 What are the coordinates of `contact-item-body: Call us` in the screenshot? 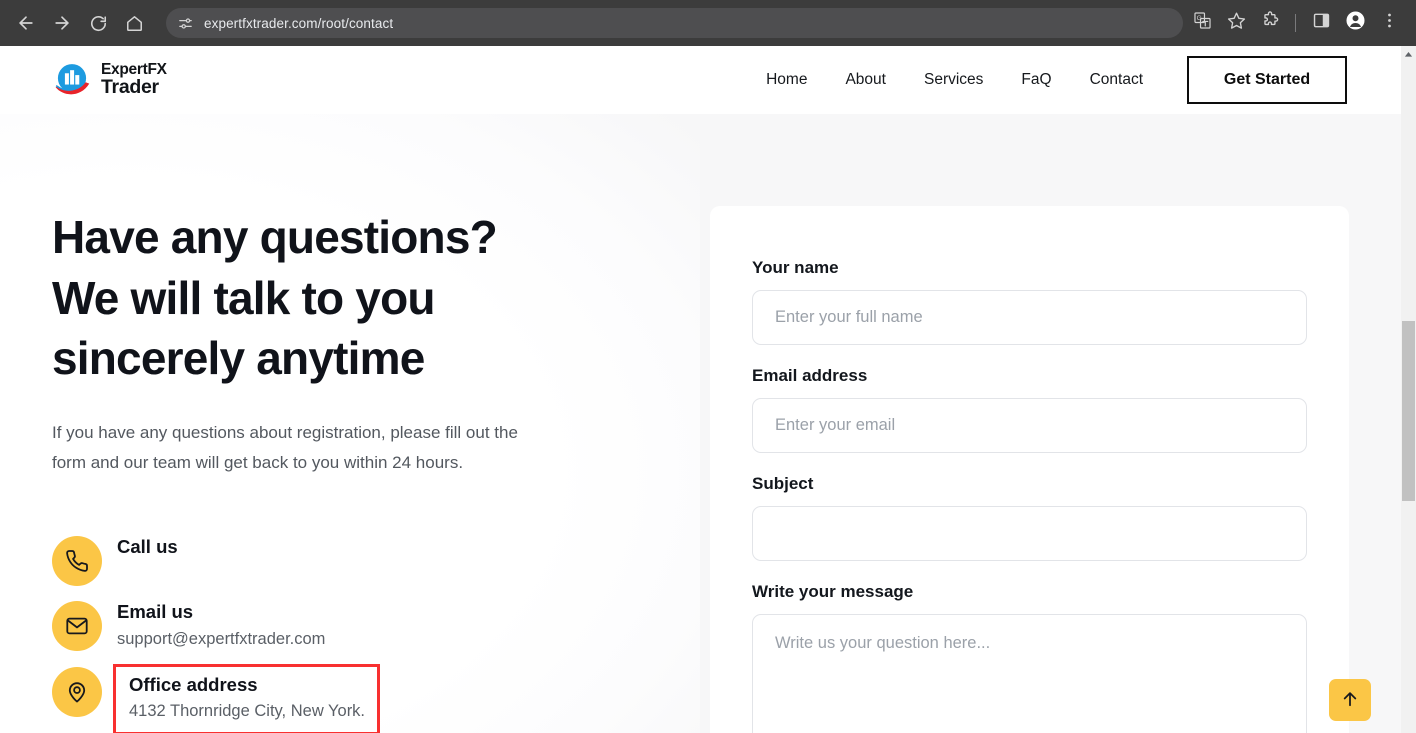 It's located at (147, 546).